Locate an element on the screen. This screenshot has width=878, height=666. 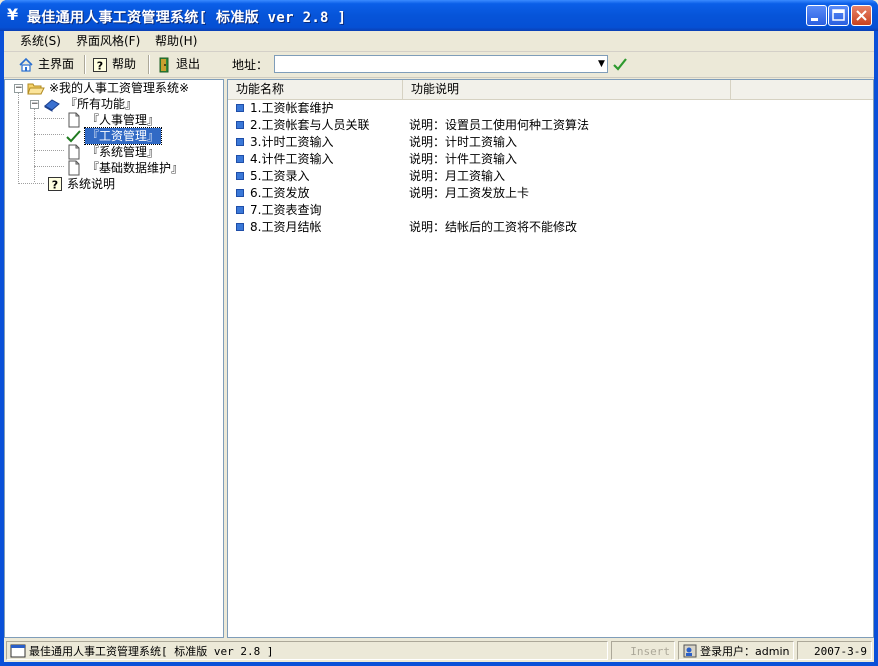
tree-node-system: 『系统管理』 is located at coordinates (114, 152).